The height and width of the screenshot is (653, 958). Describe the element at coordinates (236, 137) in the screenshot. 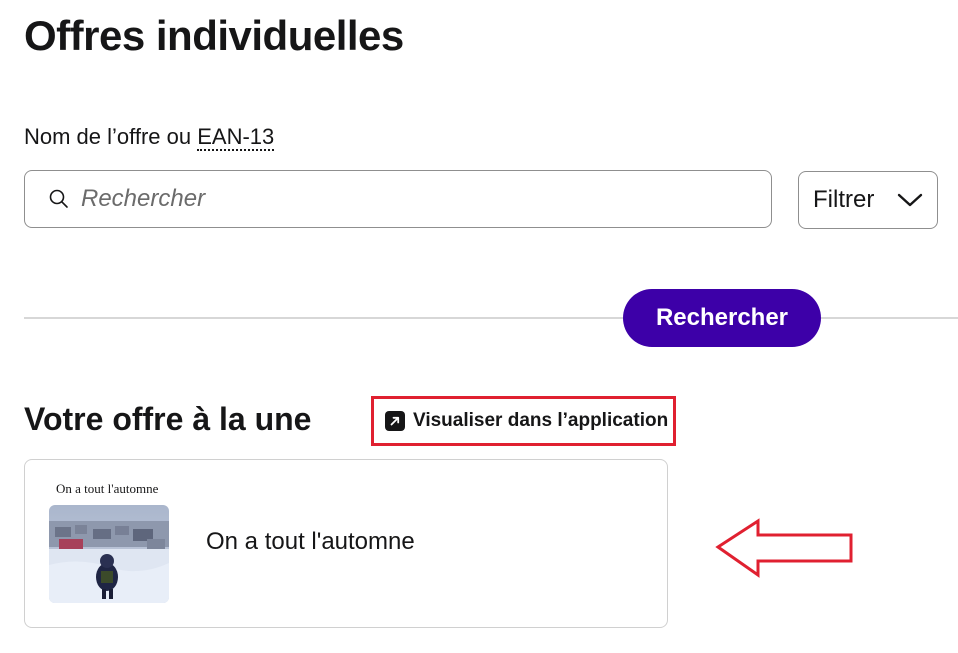

I see `ean-abbreviation: EAN-13` at that location.